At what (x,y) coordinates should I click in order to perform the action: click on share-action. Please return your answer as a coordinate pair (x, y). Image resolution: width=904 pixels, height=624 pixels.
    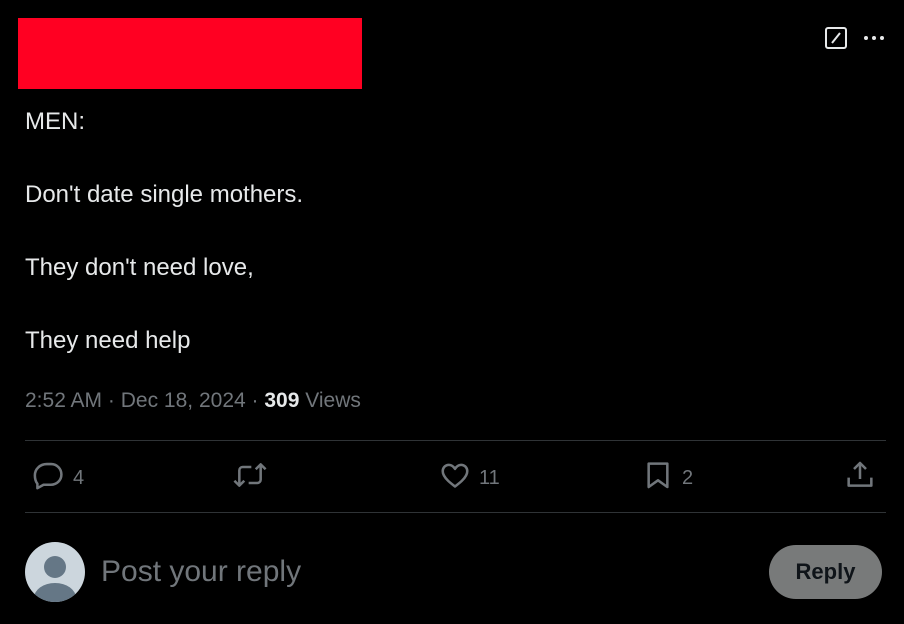
    Looking at the image, I should click on (860, 478).